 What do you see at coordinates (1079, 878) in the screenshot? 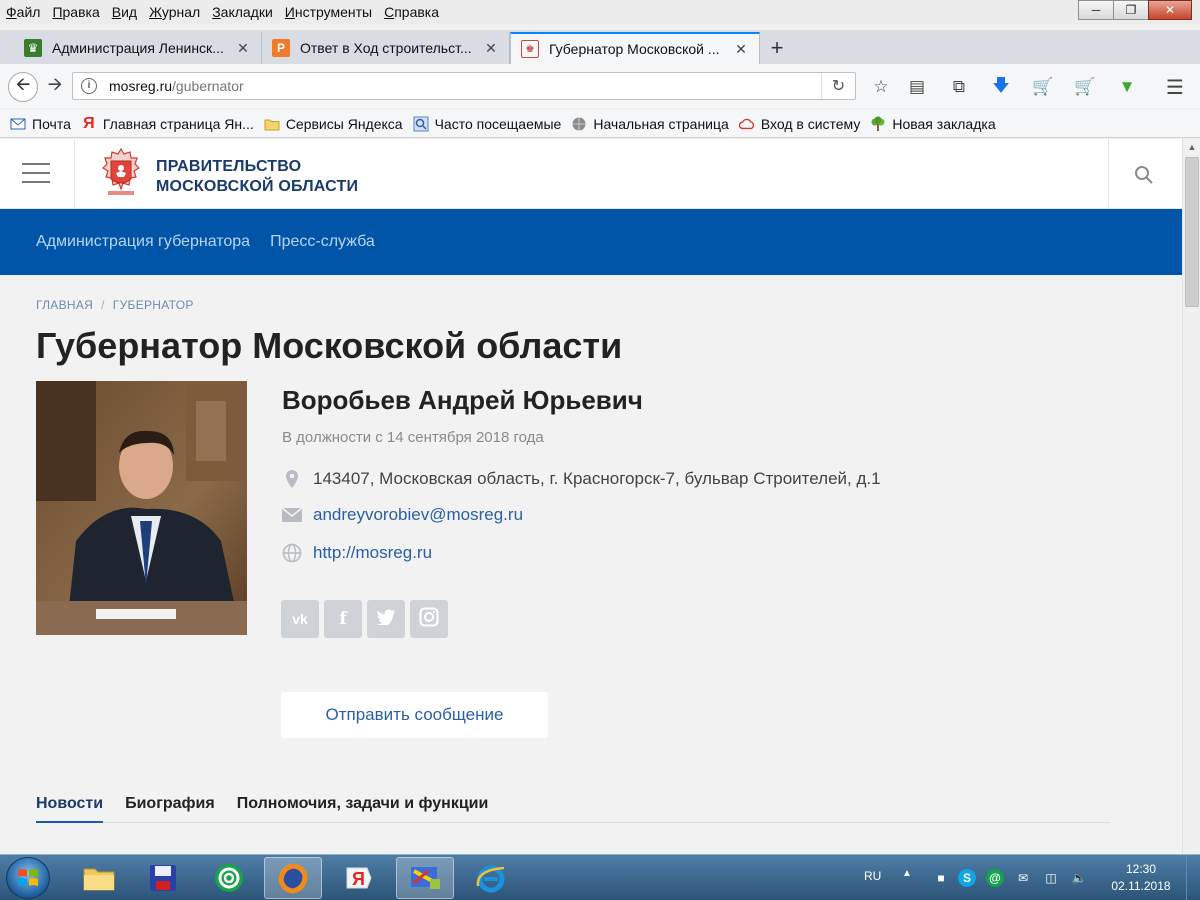
I see `tray-volume-icon: 🔈` at bounding box center [1079, 878].